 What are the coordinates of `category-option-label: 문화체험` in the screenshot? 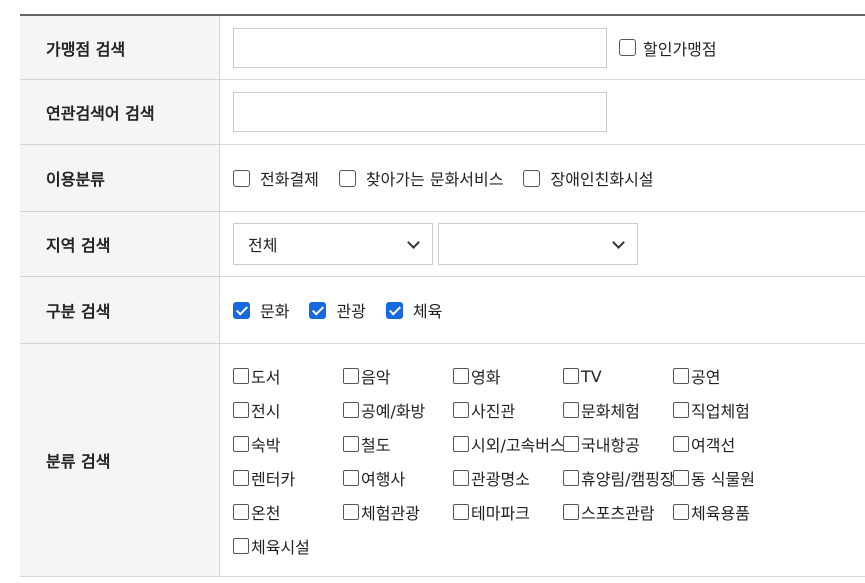 It's located at (610, 411).